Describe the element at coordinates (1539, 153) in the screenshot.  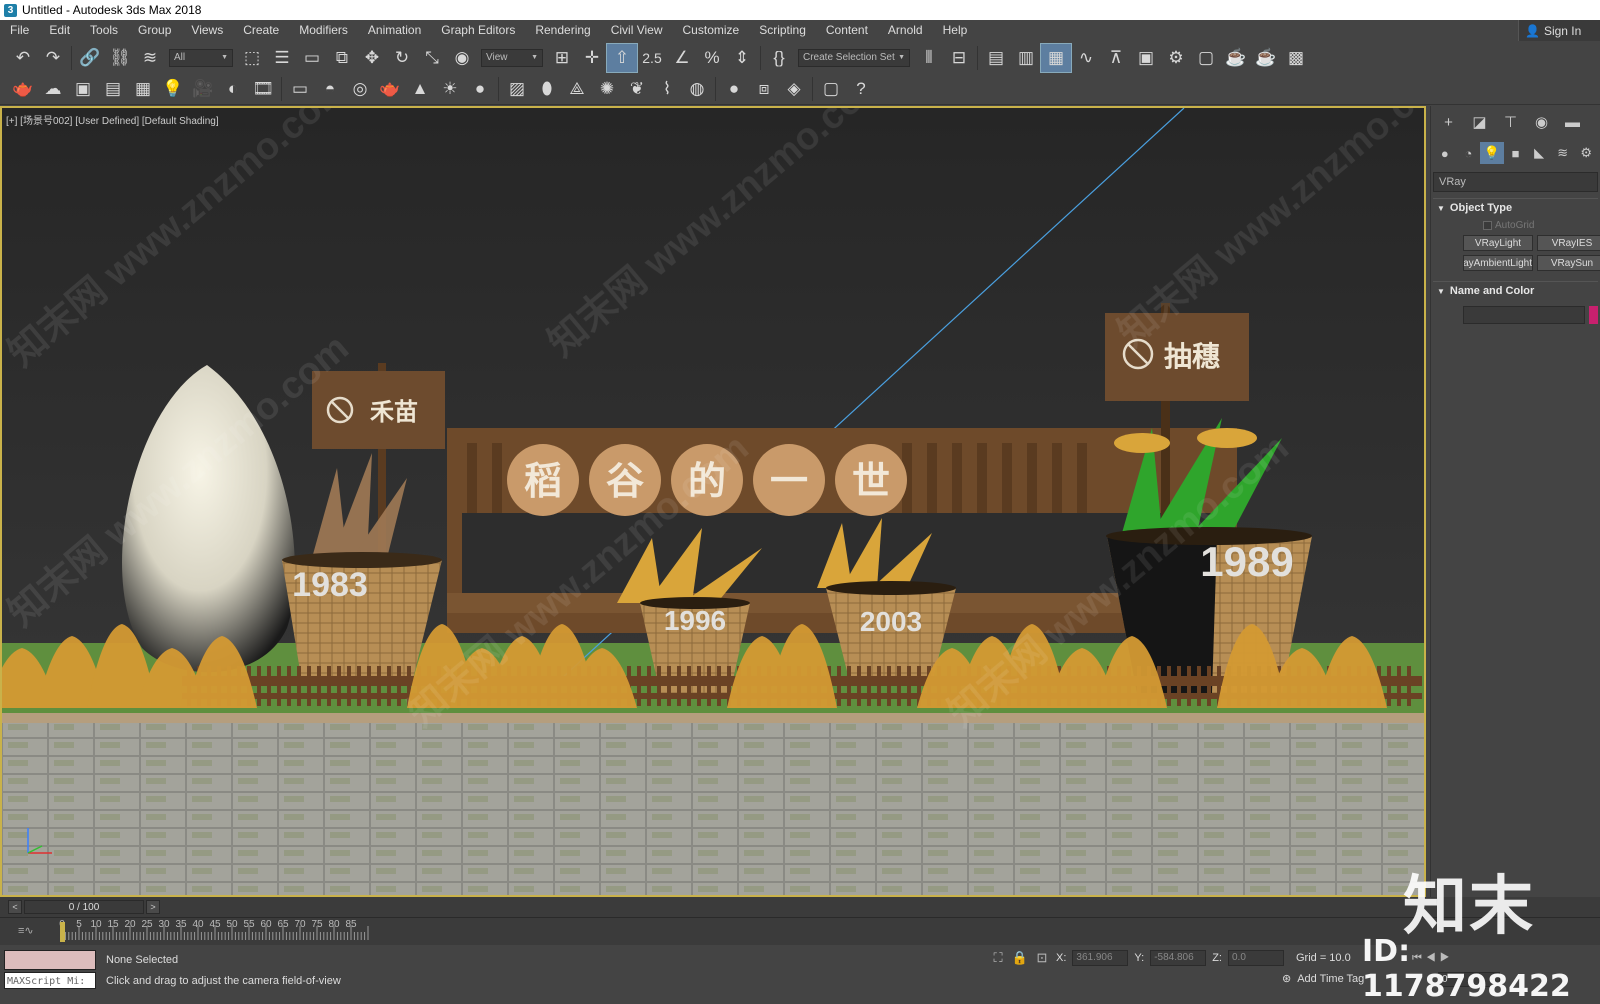
I see `helpers-icon: ◣` at that location.